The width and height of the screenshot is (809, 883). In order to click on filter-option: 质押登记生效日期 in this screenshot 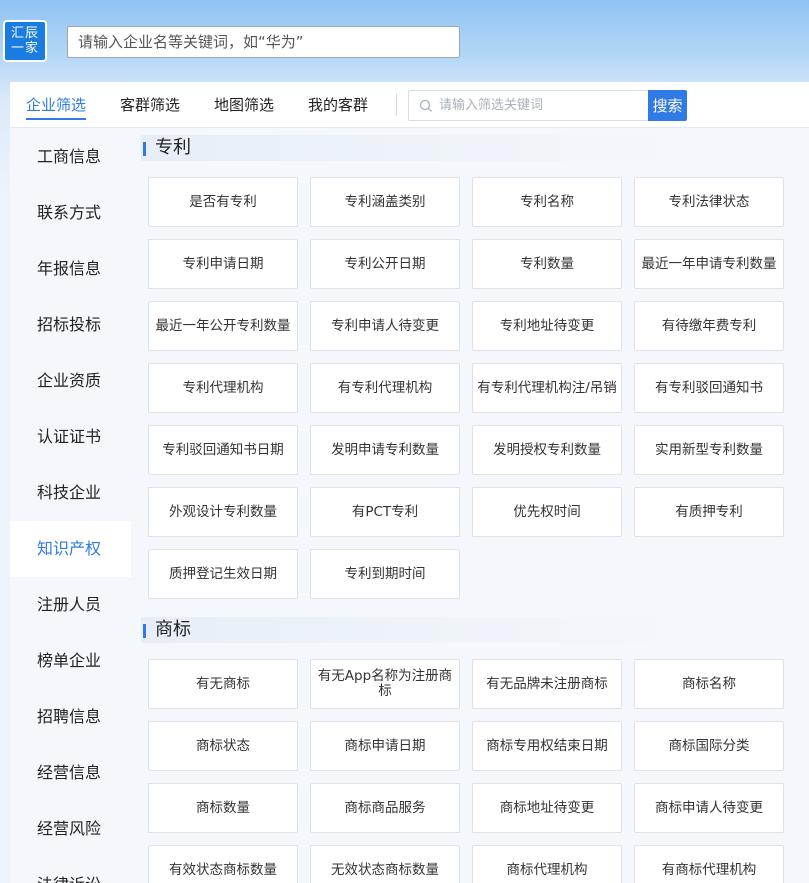, I will do `click(223, 574)`.